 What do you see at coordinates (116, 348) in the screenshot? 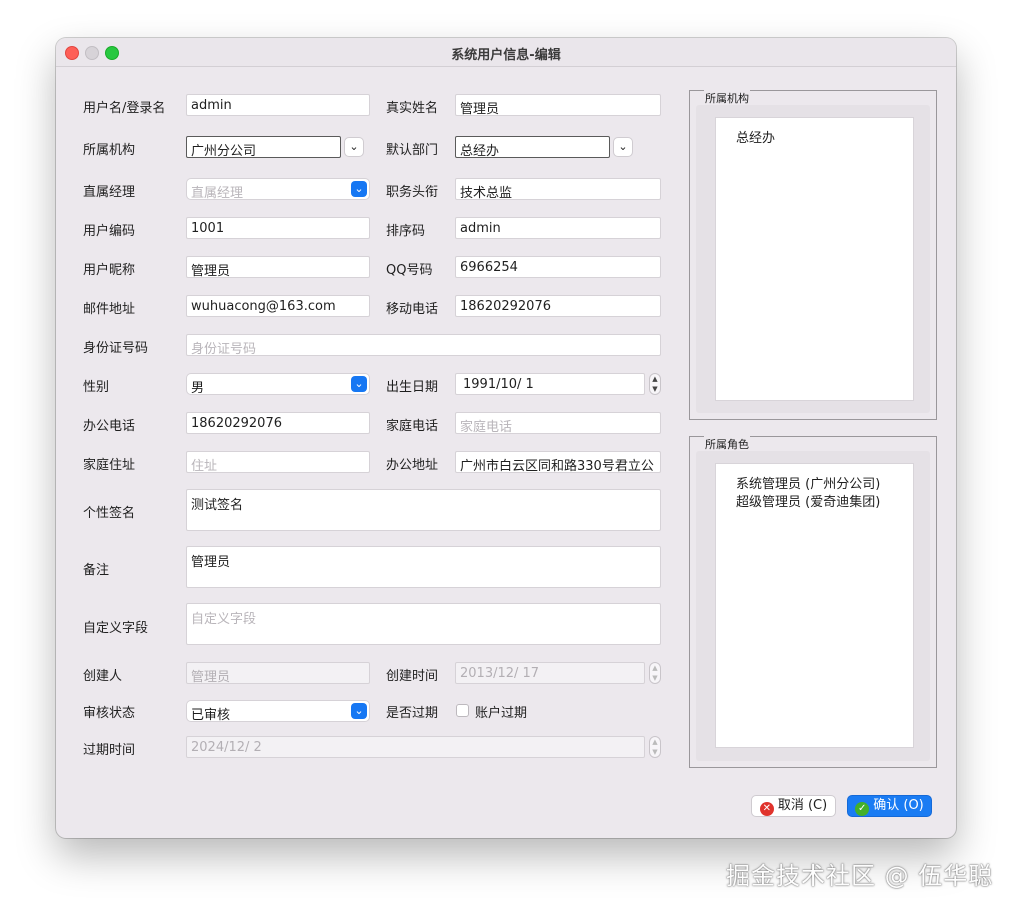
I see `idcard-label: 身份证号码` at bounding box center [116, 348].